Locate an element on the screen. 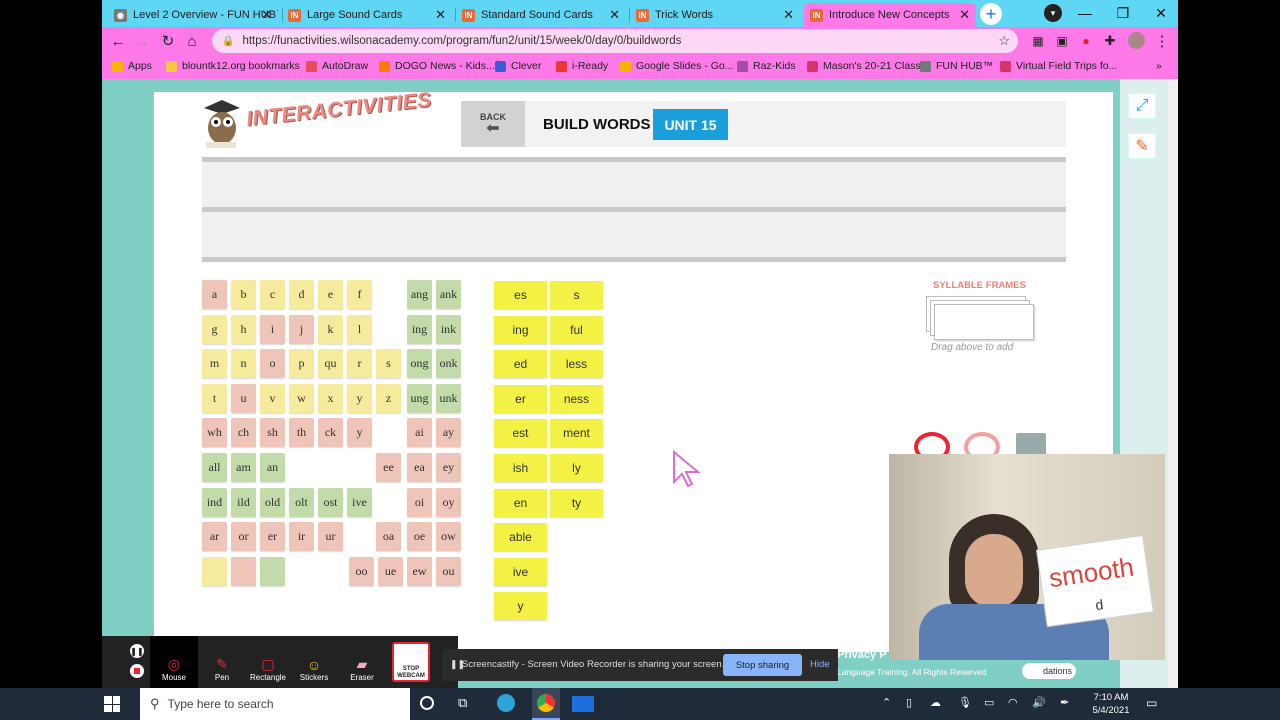  letter-tile: sh is located at coordinates (272, 433).